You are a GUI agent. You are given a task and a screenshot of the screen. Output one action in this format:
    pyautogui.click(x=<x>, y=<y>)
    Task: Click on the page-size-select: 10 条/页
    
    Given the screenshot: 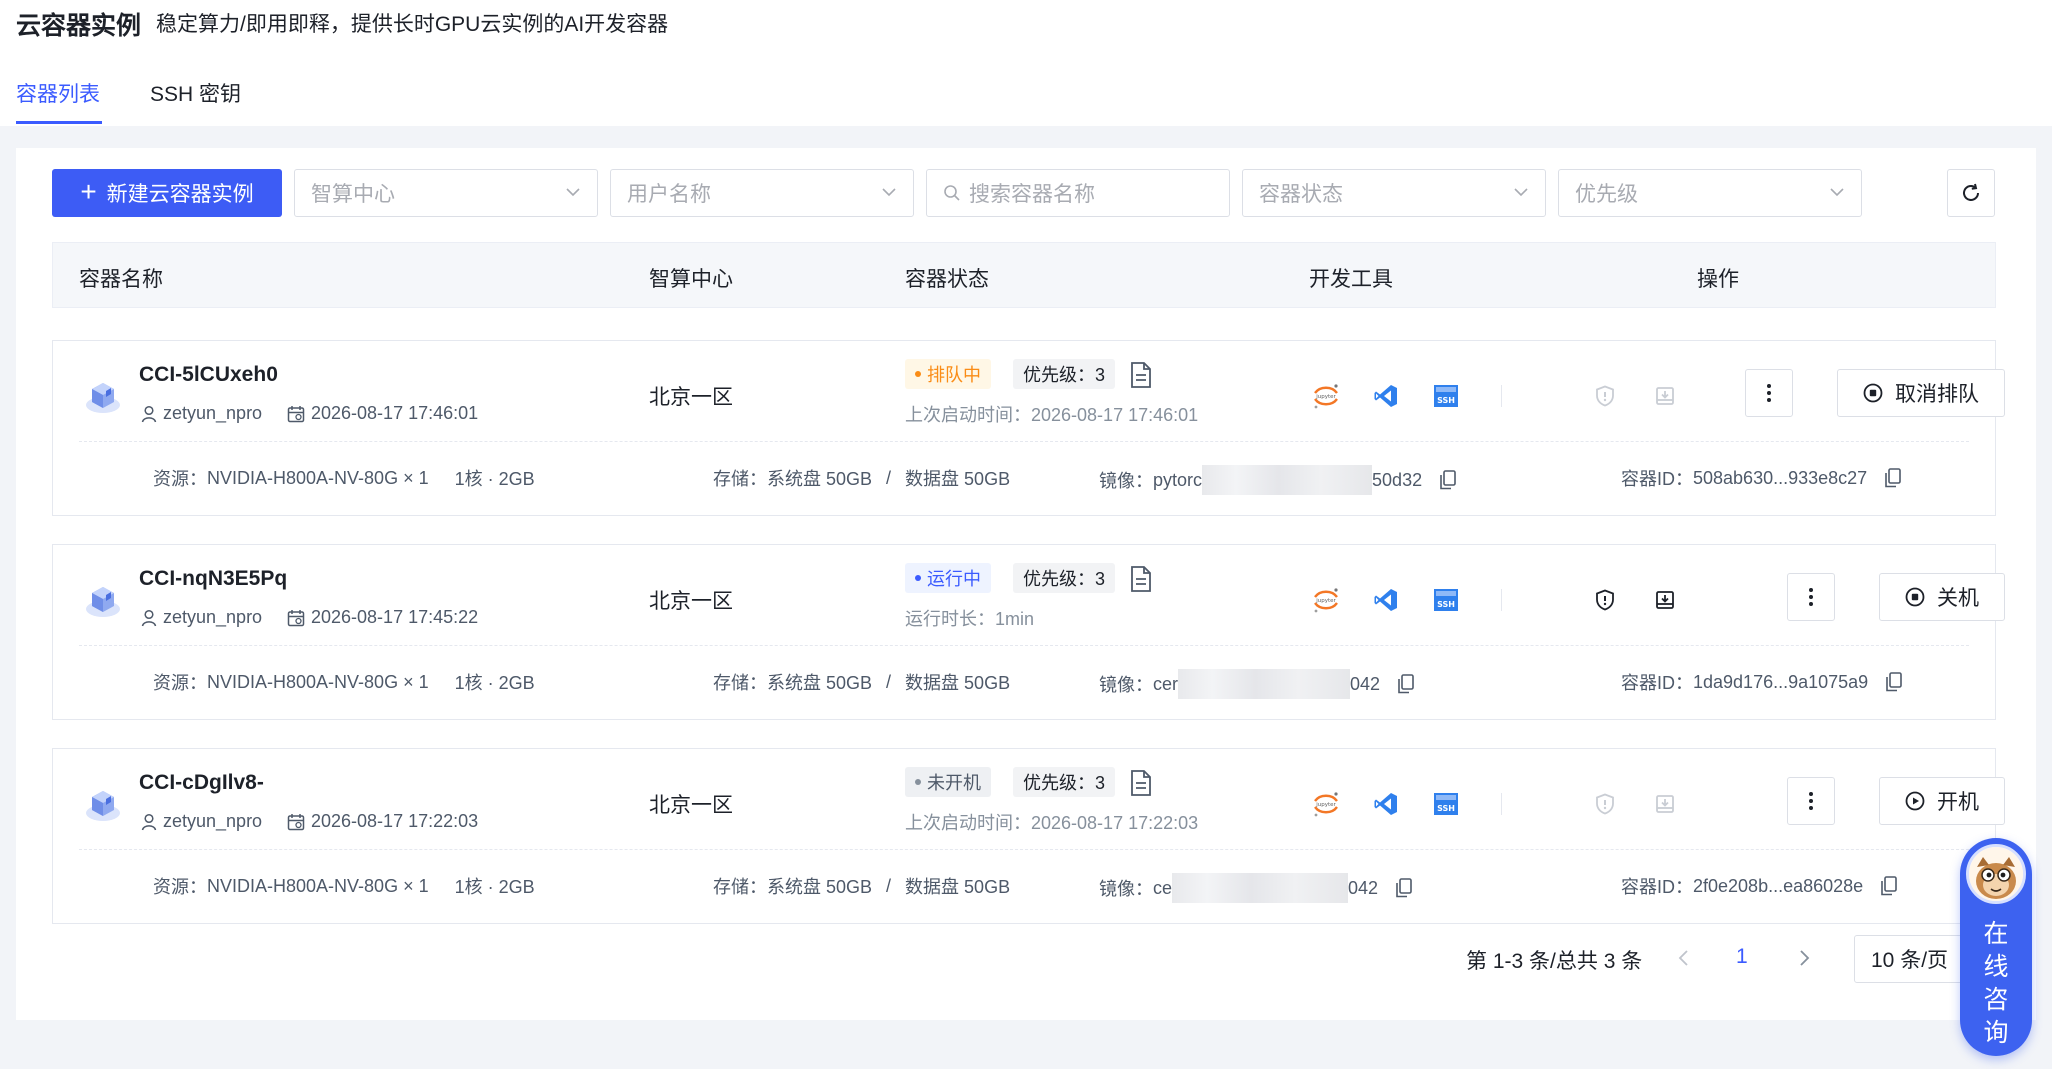 What is the action you would take?
    pyautogui.click(x=1914, y=959)
    